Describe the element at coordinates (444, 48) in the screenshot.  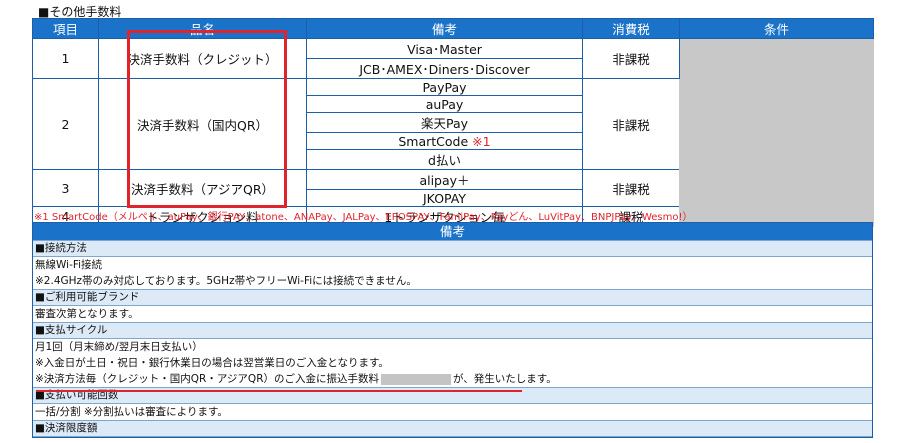
I see `row-note: Visa･Master` at that location.